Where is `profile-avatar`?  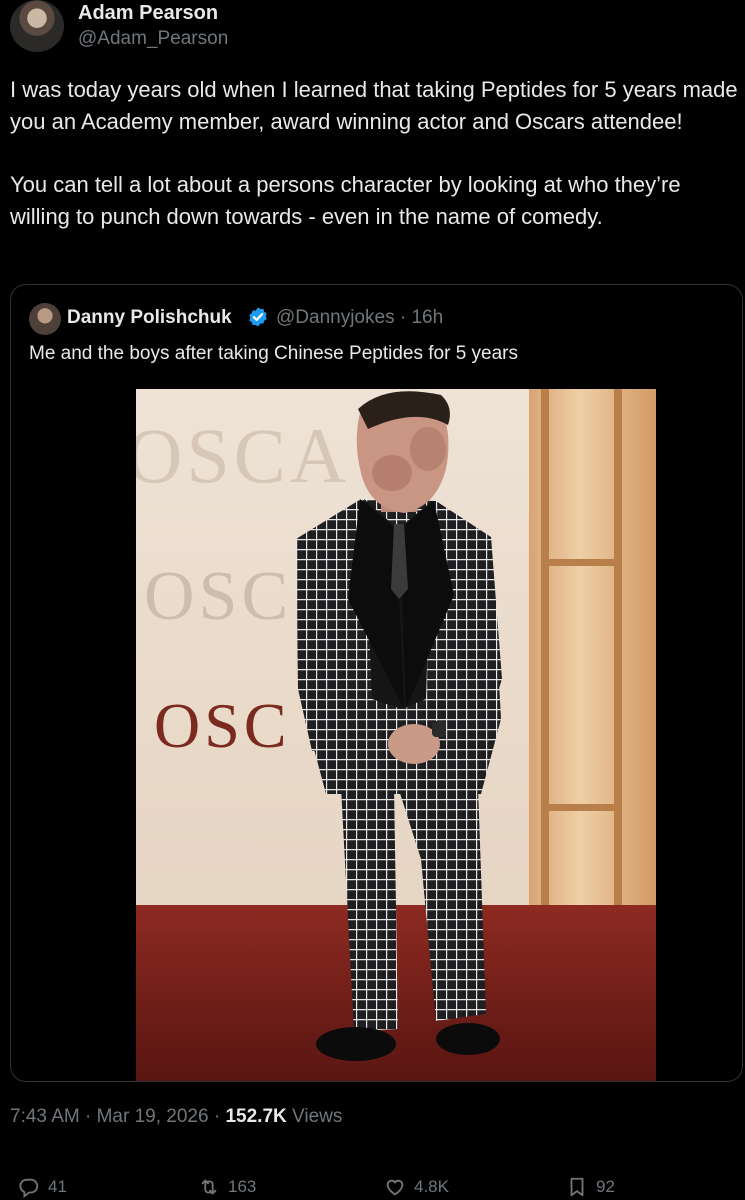
profile-avatar is located at coordinates (37, 26).